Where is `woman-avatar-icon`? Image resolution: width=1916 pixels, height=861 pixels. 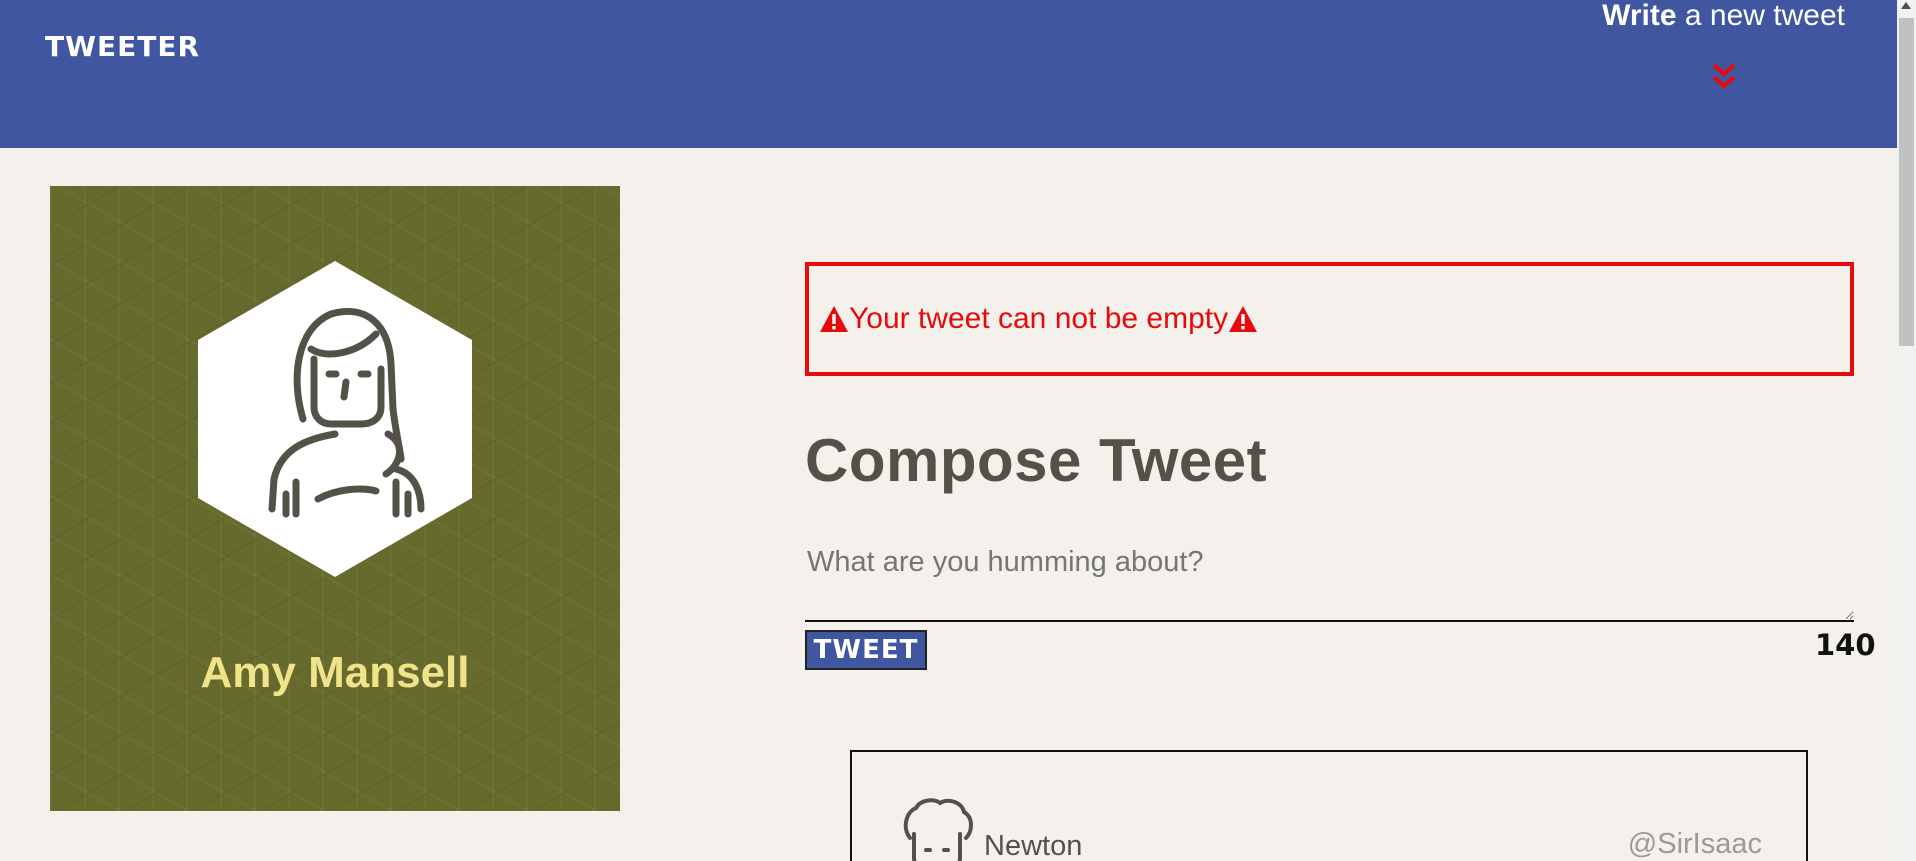
woman-avatar-icon is located at coordinates (335, 419).